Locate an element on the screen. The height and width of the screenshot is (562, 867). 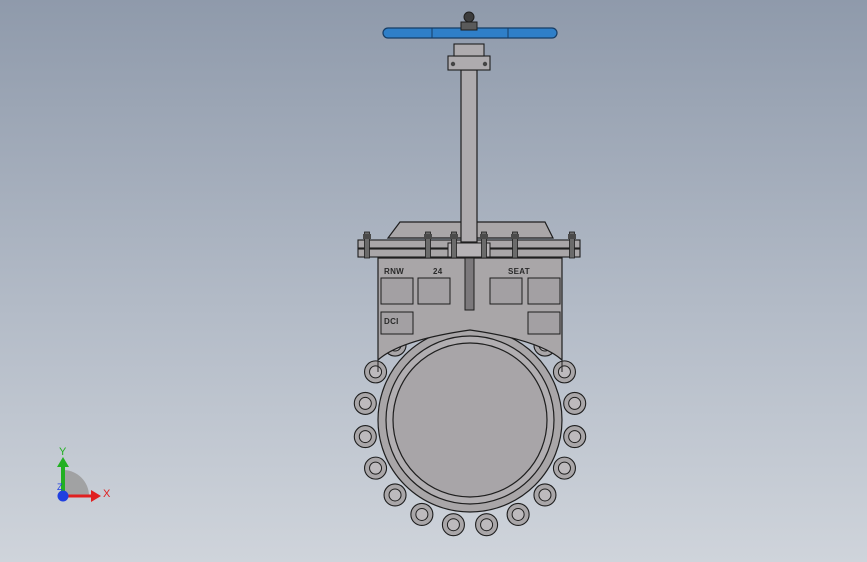
handwheel-nut is located at coordinates (469, 17).